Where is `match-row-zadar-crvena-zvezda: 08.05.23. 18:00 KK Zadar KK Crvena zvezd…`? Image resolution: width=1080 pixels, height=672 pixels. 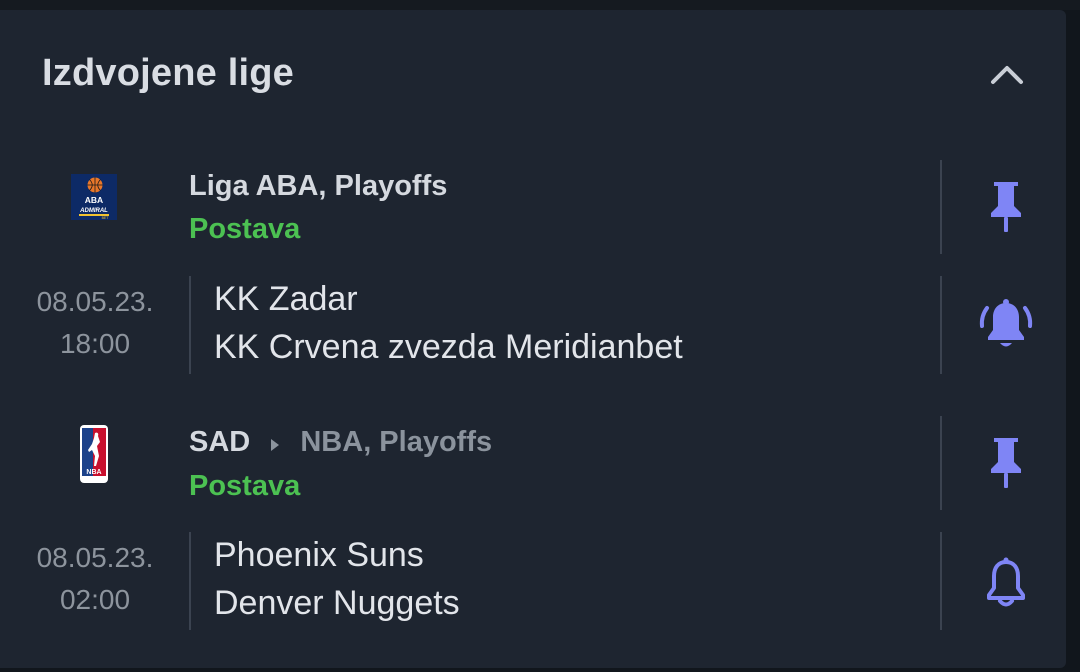
match-row-zadar-crvena-zvezda: 08.05.23. 18:00 KK Zadar KK Crvena zvezd… is located at coordinates (533, 326).